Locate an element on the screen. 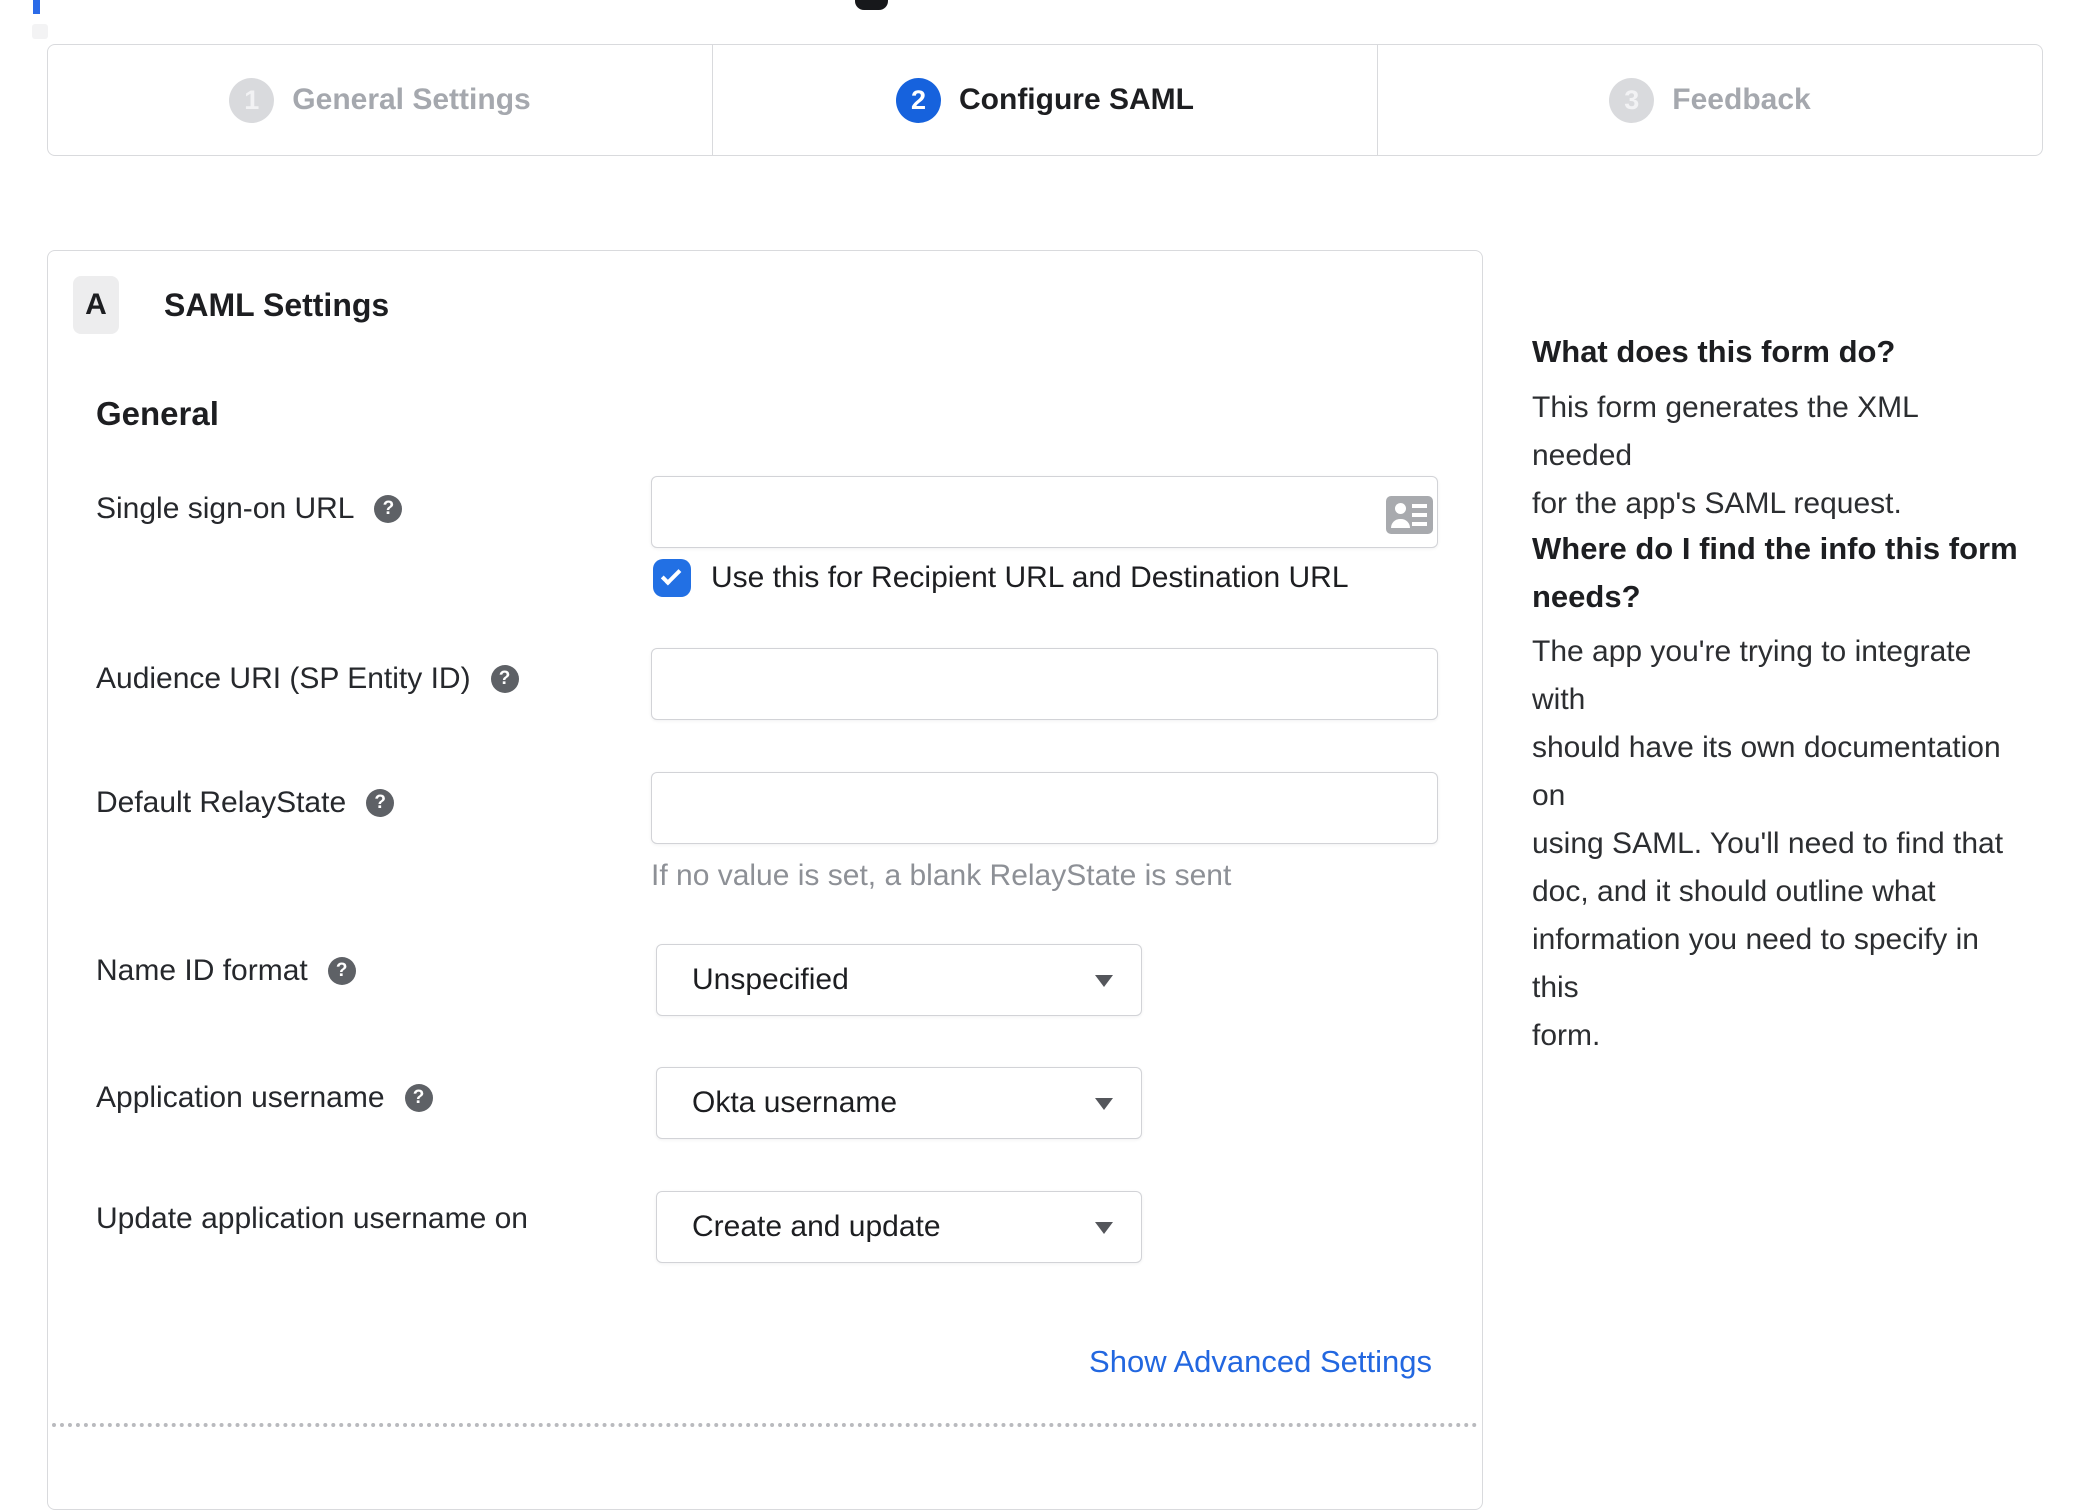 This screenshot has width=2092, height=1510. sso-url-label: Single sign-on URL is located at coordinates (225, 508).